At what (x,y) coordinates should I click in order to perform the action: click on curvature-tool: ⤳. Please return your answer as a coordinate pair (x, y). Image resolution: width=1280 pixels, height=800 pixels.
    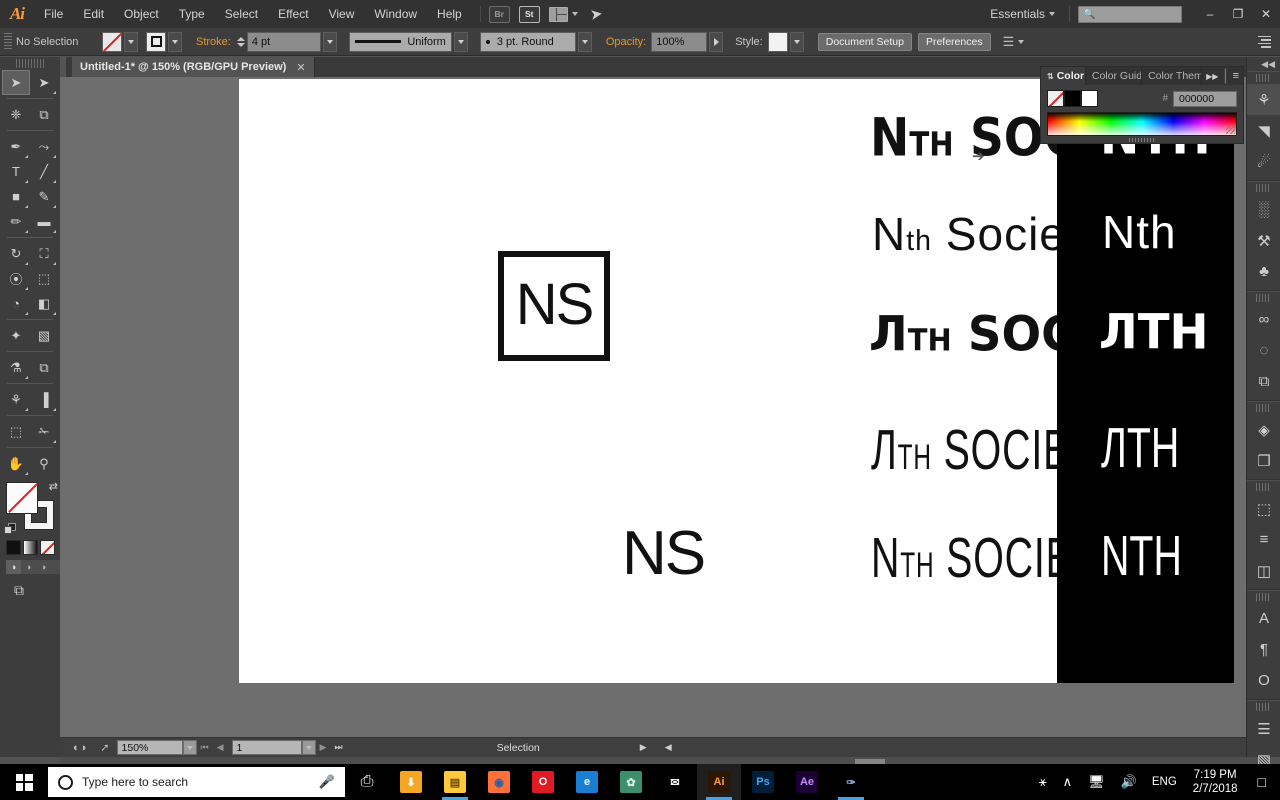
    Looking at the image, I should click on (44, 146).